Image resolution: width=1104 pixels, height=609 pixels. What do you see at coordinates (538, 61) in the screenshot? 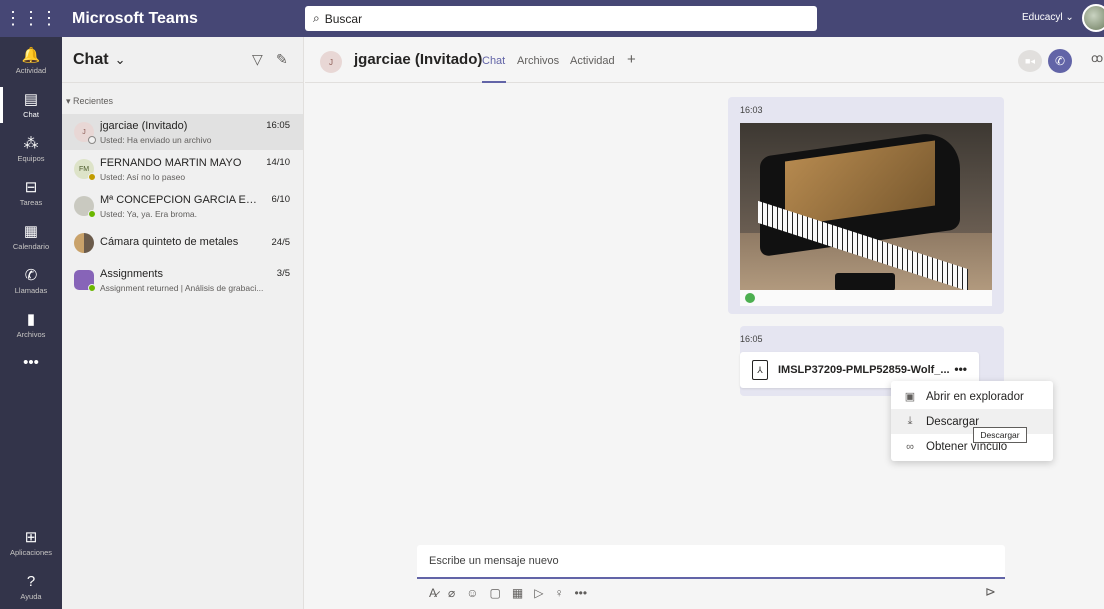
I see `tab-archivos: Archivos` at bounding box center [538, 61].